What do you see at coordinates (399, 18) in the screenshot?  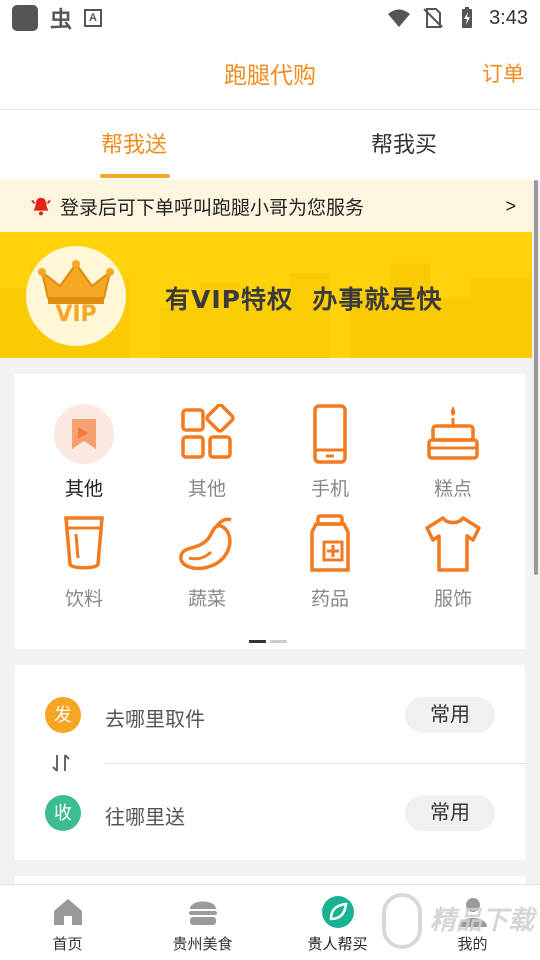 I see `wifi-icon` at bounding box center [399, 18].